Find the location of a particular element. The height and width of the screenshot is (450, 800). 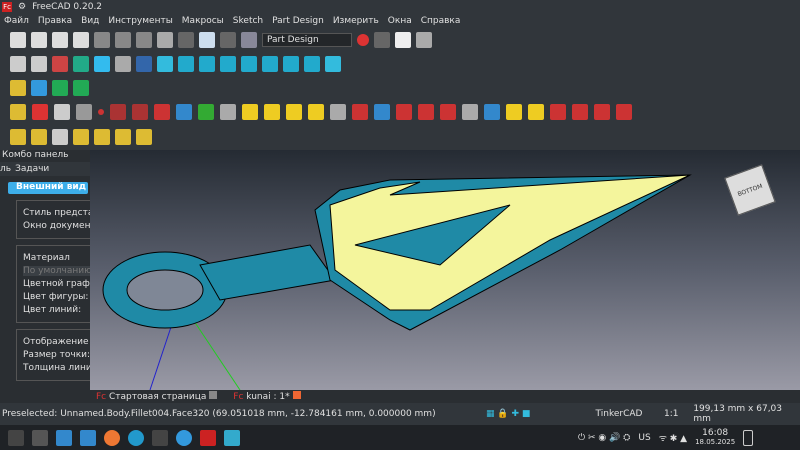

menu-macros: Макросы is located at coordinates (203, 21).